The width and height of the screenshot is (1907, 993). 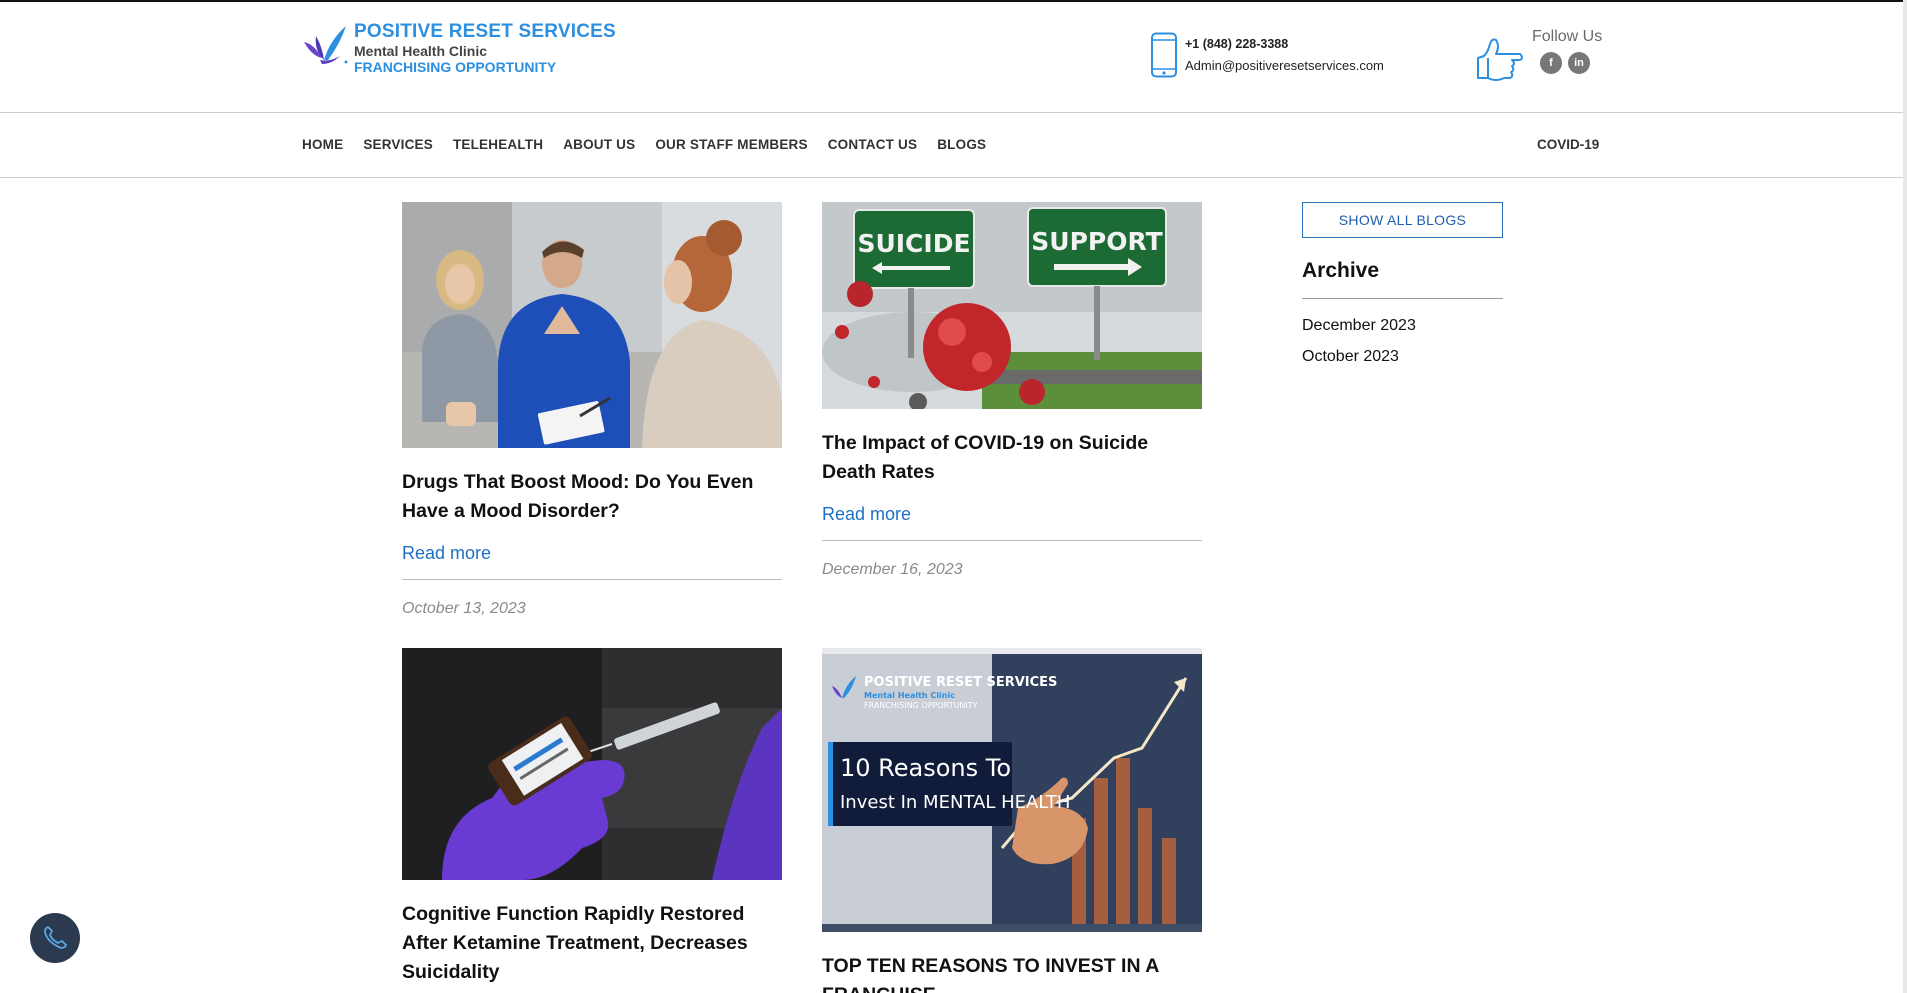 What do you see at coordinates (599, 144) in the screenshot?
I see `nav-about-us: ABOUT US` at bounding box center [599, 144].